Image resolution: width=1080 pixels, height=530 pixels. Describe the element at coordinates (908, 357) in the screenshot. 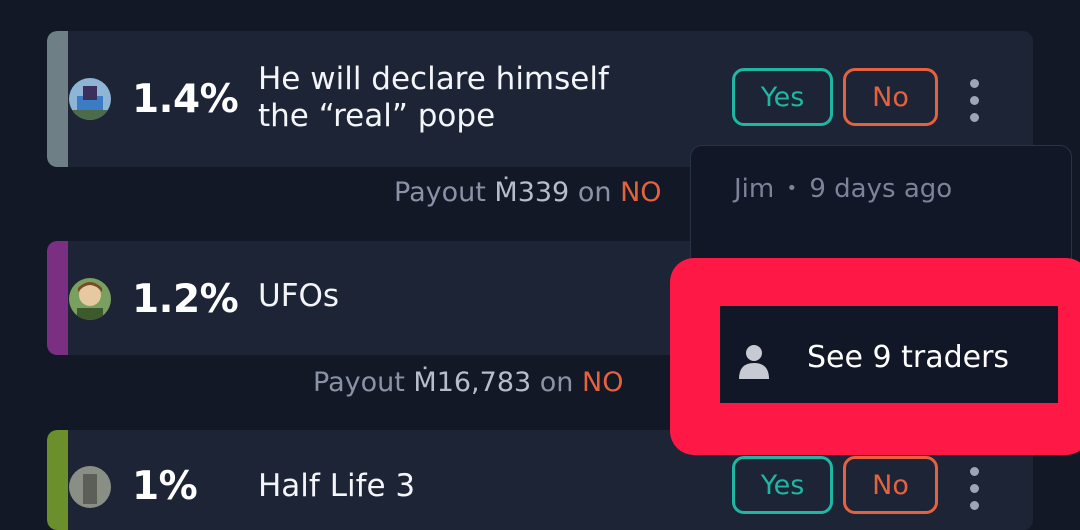

I see `see-traders-label: See 9 traders` at that location.